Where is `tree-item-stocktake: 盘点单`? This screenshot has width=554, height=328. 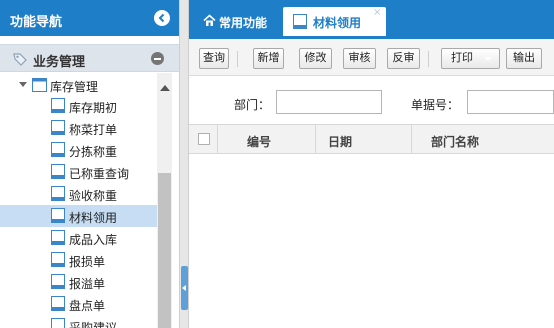 tree-item-stocktake: 盘点单 is located at coordinates (78, 304).